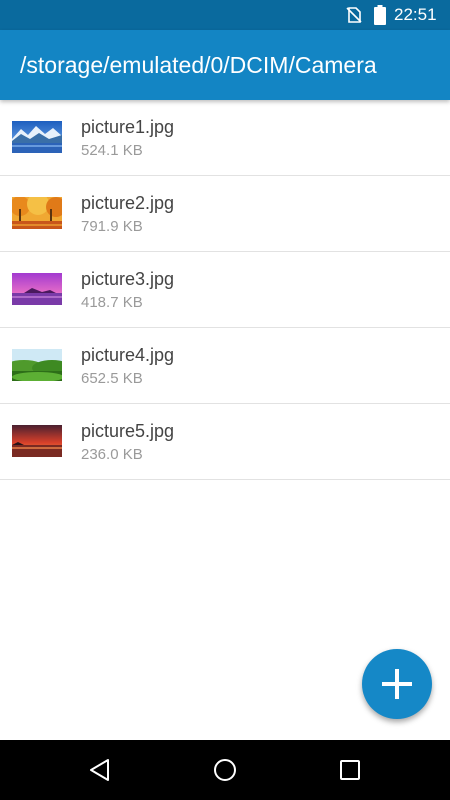  What do you see at coordinates (380, 15) in the screenshot?
I see `battery-icon` at bounding box center [380, 15].